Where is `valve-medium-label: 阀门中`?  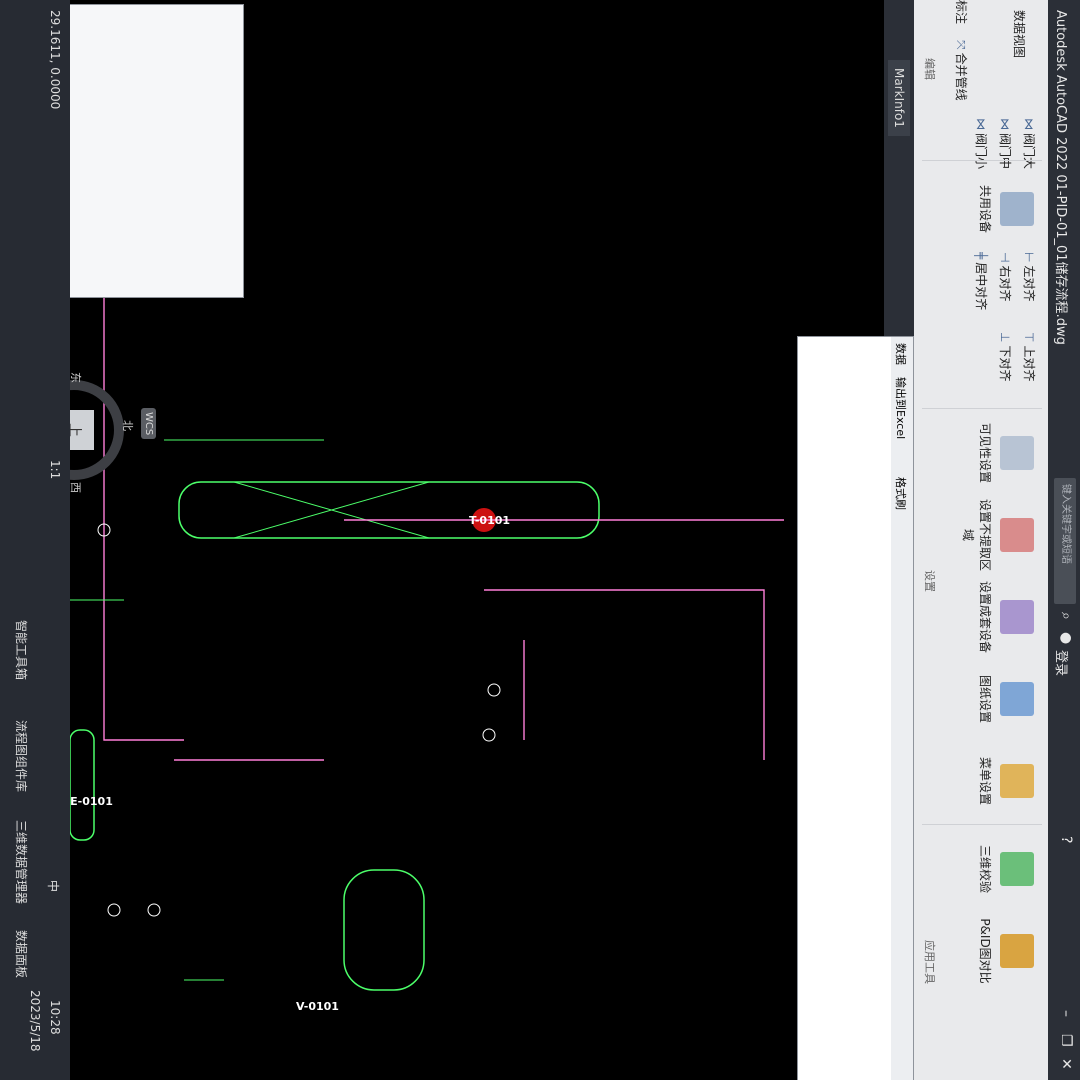 valve-medium-label: 阀门中 is located at coordinates (1005, 151).